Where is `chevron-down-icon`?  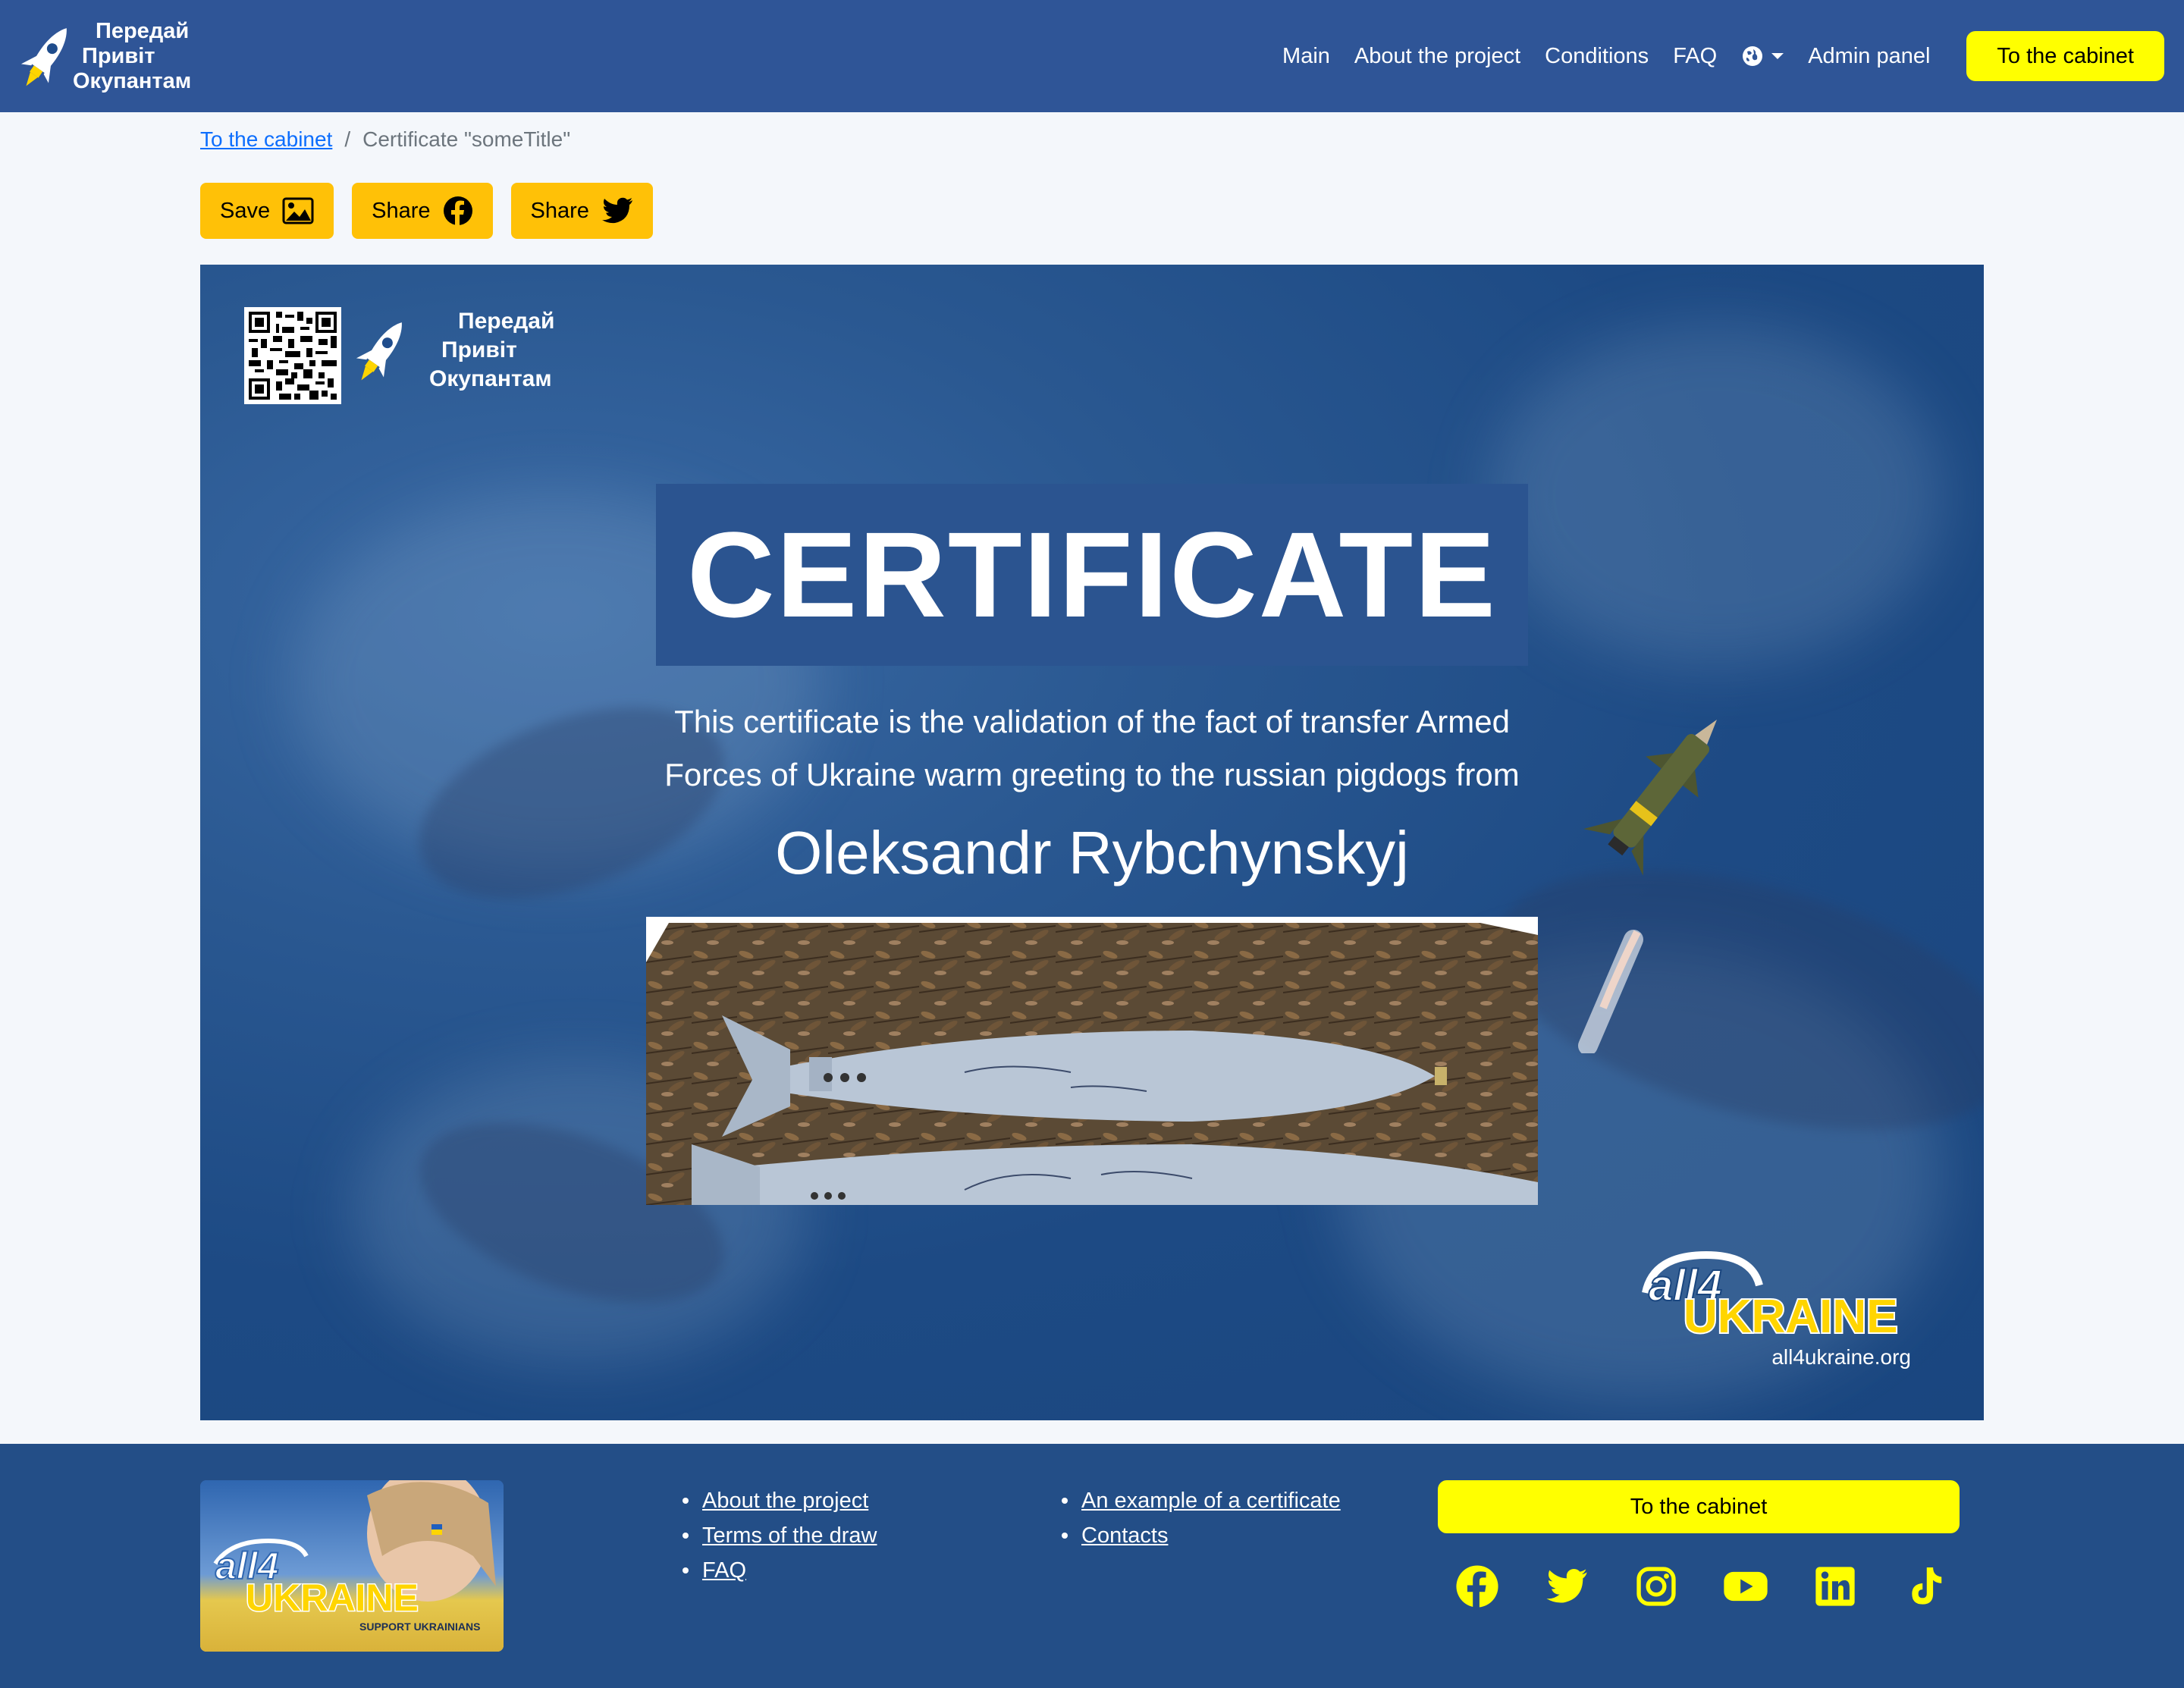 chevron-down-icon is located at coordinates (1777, 56).